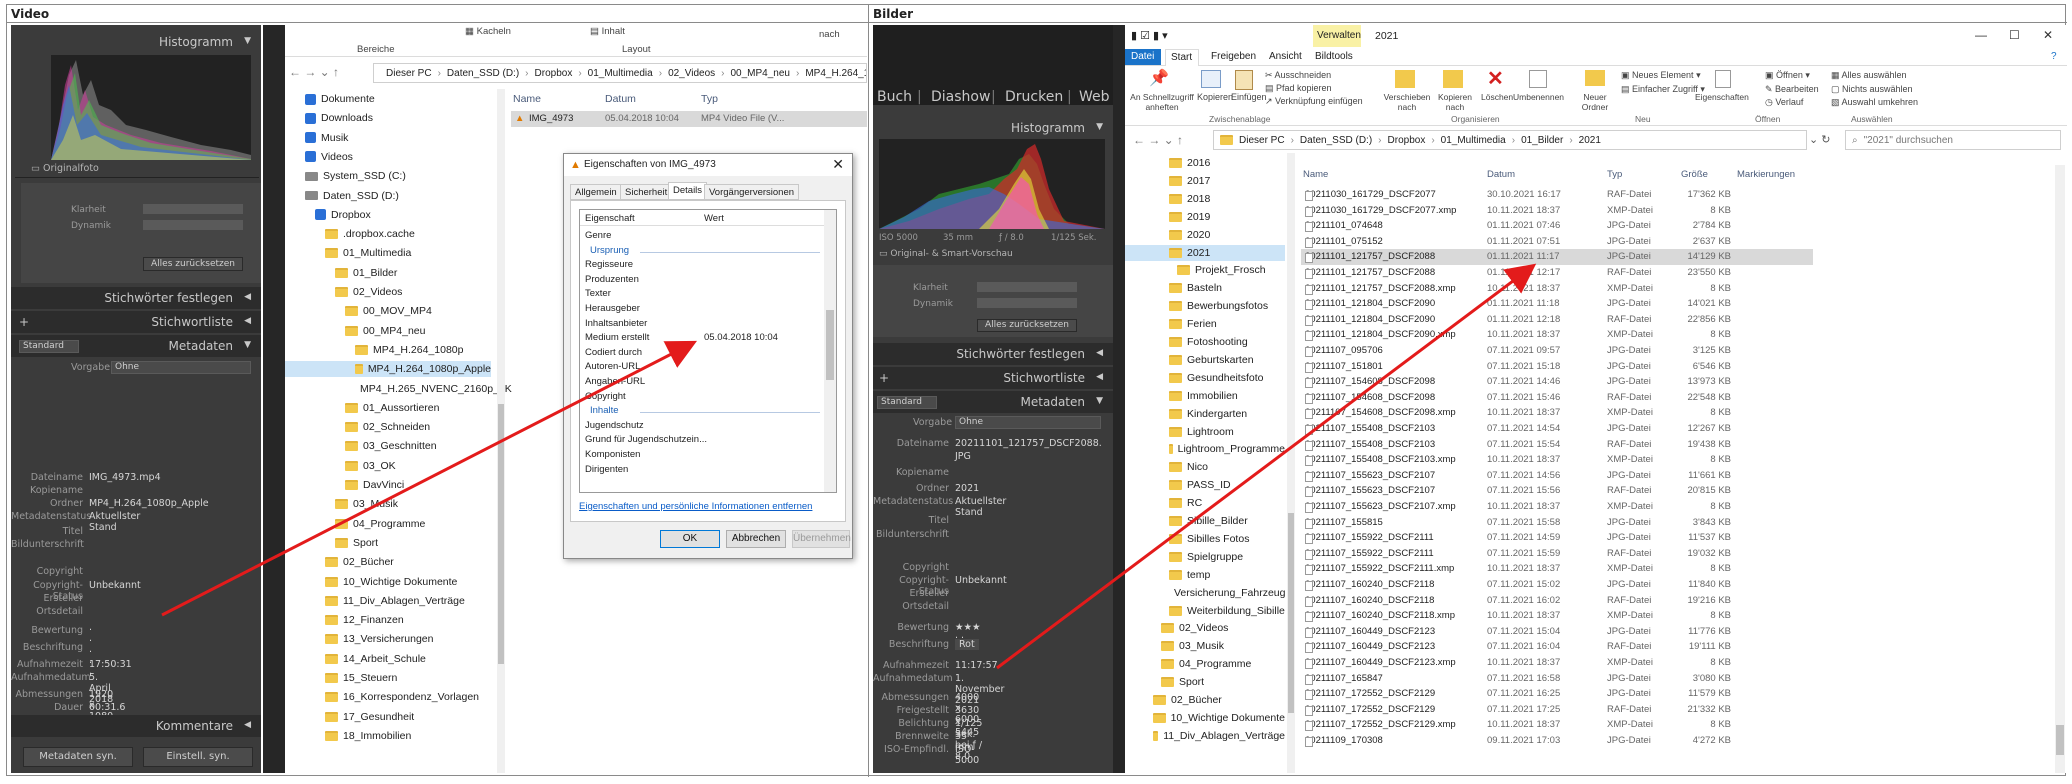 The image size is (2072, 784). Describe the element at coordinates (821, 539) in the screenshot. I see `uebernehmen-button: Übernehmen` at that location.